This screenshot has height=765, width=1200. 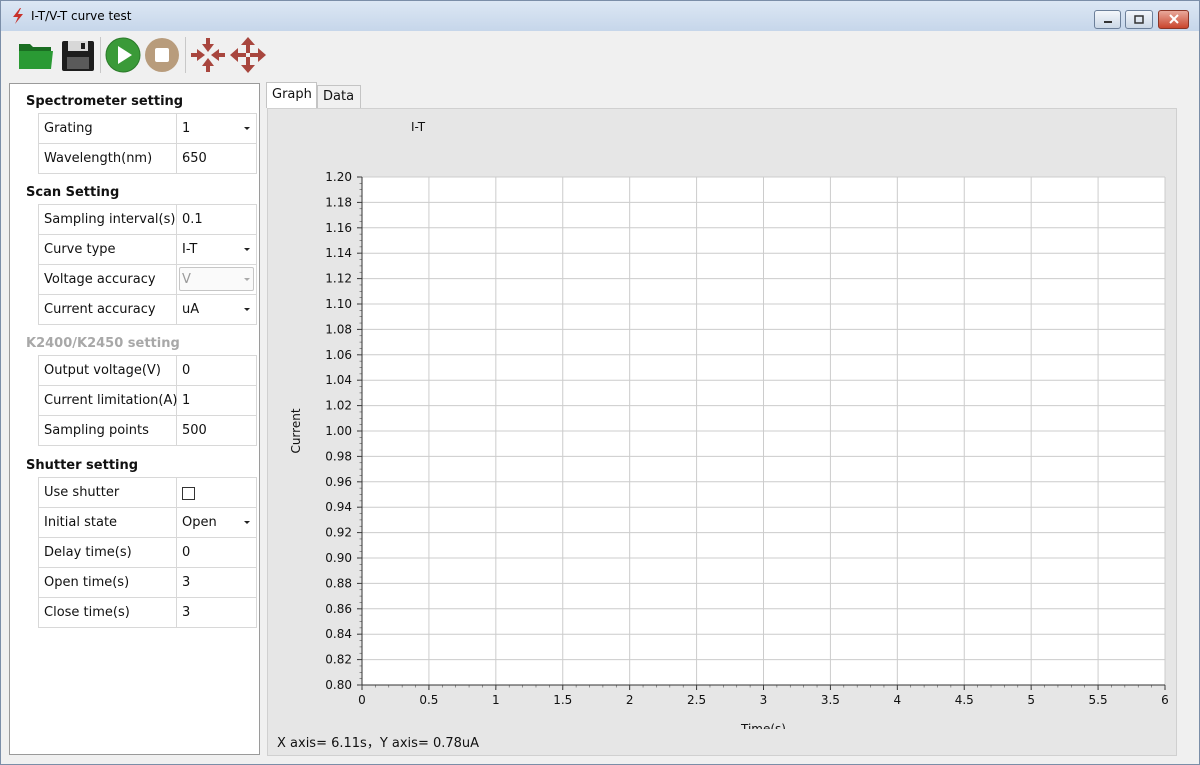 I want to click on output-voltage-v-input: 0, so click(x=217, y=370).